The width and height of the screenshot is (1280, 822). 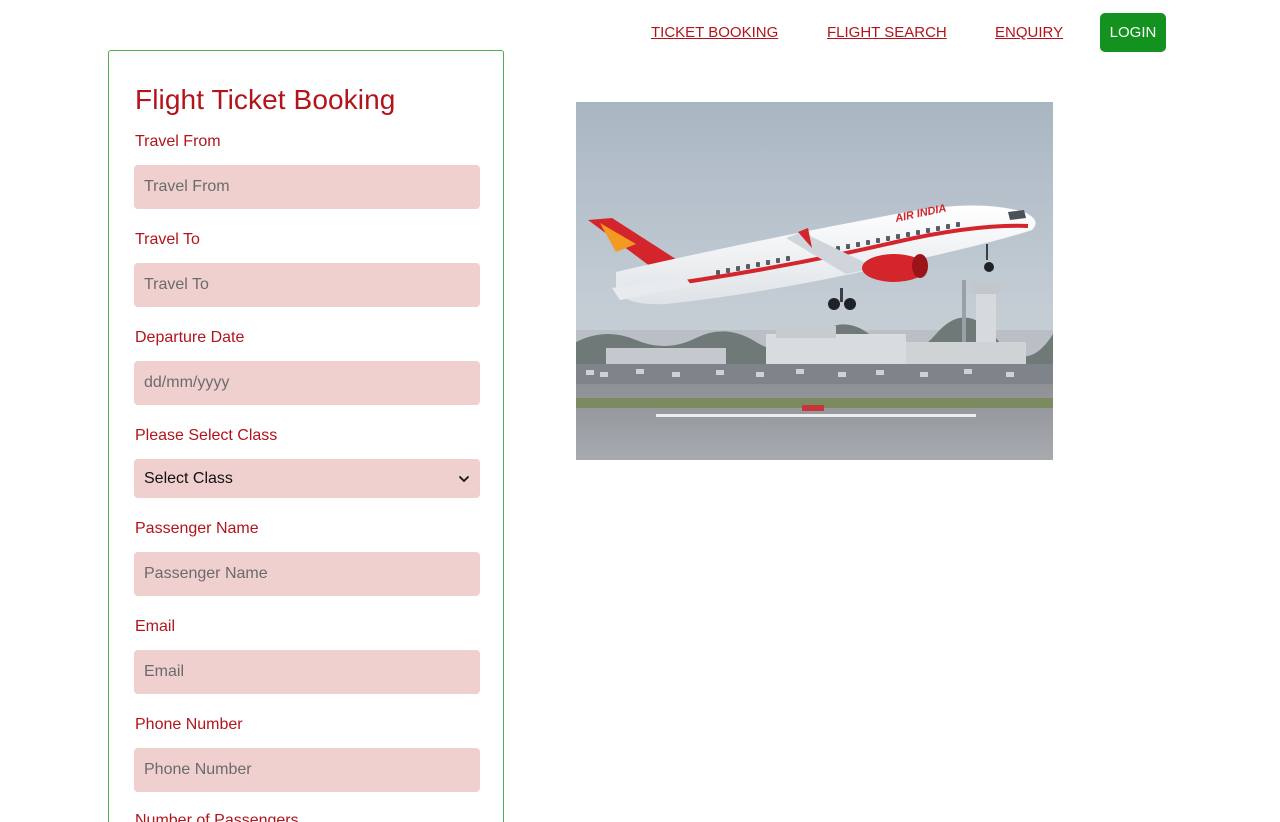 I want to click on nav-link-ticket-booking: TICKET BOOKING, so click(x=714, y=32).